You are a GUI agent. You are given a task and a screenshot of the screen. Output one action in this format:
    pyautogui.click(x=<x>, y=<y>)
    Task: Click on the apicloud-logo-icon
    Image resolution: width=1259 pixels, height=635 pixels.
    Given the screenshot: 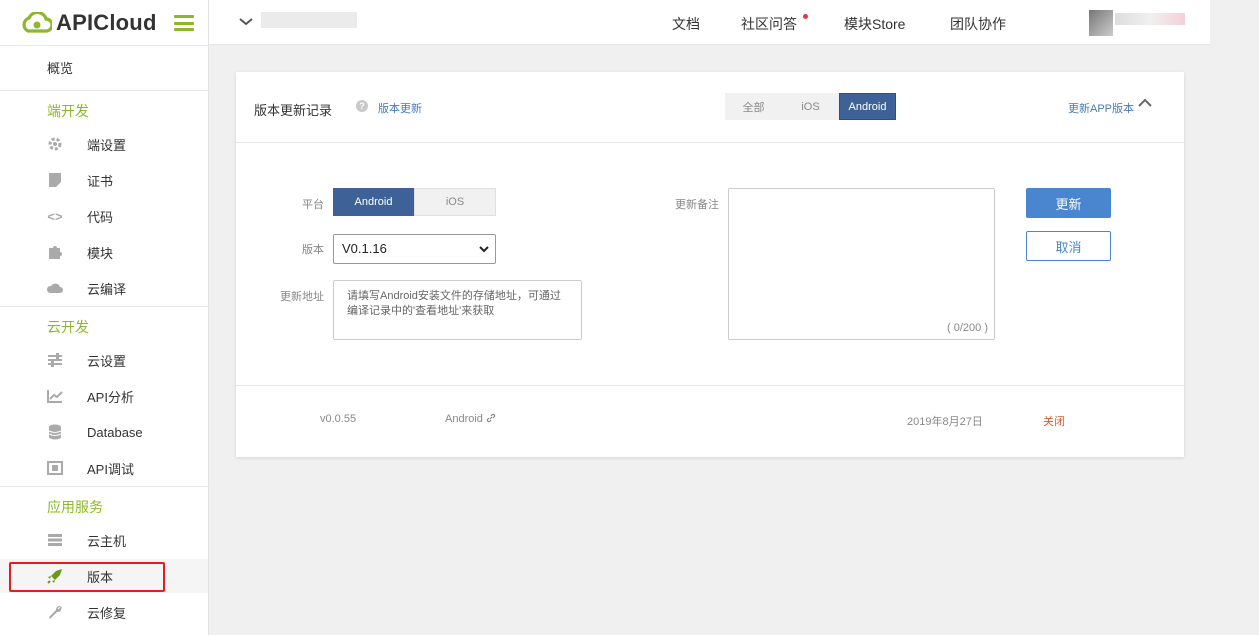 What is the action you would take?
    pyautogui.click(x=37, y=22)
    